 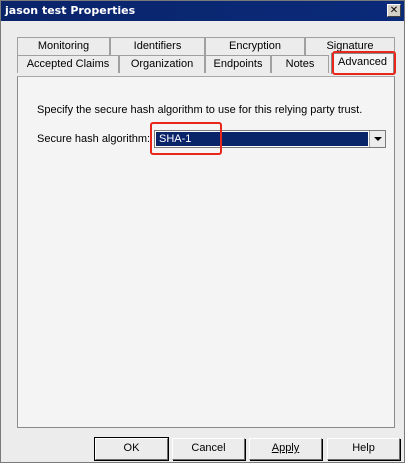 What do you see at coordinates (262, 139) in the screenshot?
I see `hash-algorithm-value: SHA-1` at bounding box center [262, 139].